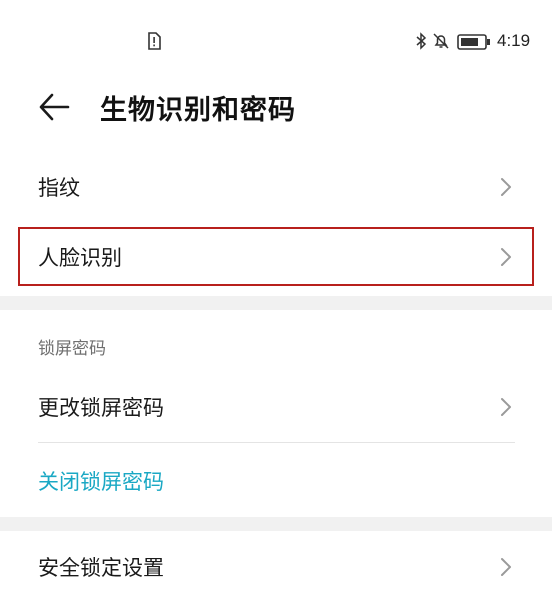 The width and height of the screenshot is (552, 600). I want to click on sim-alert-icon, so click(154, 41).